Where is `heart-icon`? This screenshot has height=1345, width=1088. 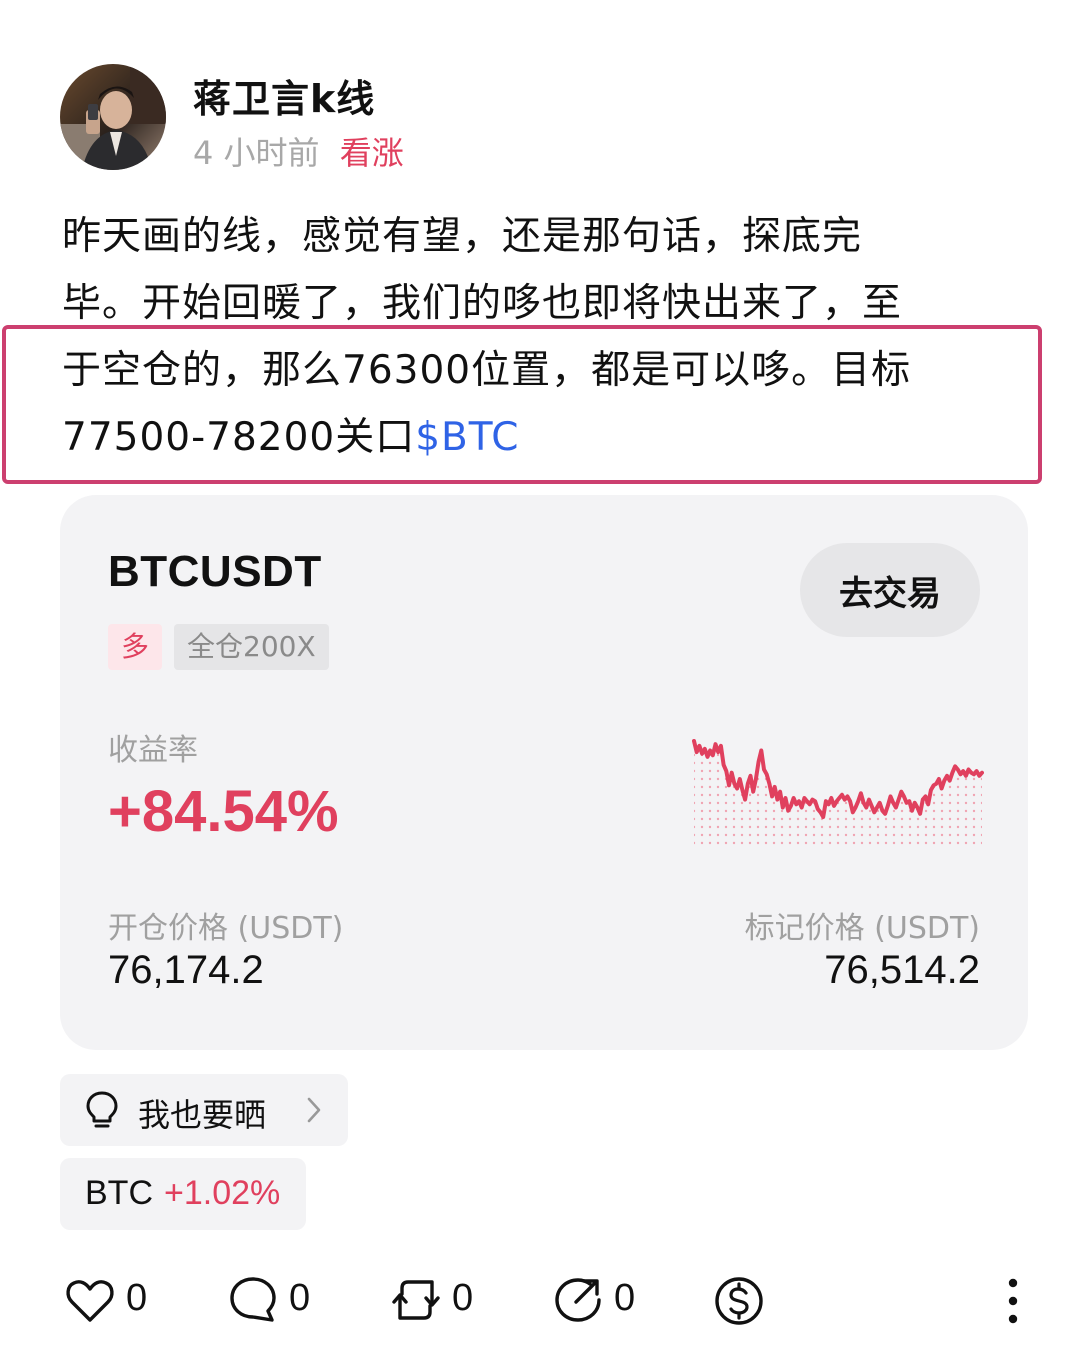
heart-icon is located at coordinates (90, 1301).